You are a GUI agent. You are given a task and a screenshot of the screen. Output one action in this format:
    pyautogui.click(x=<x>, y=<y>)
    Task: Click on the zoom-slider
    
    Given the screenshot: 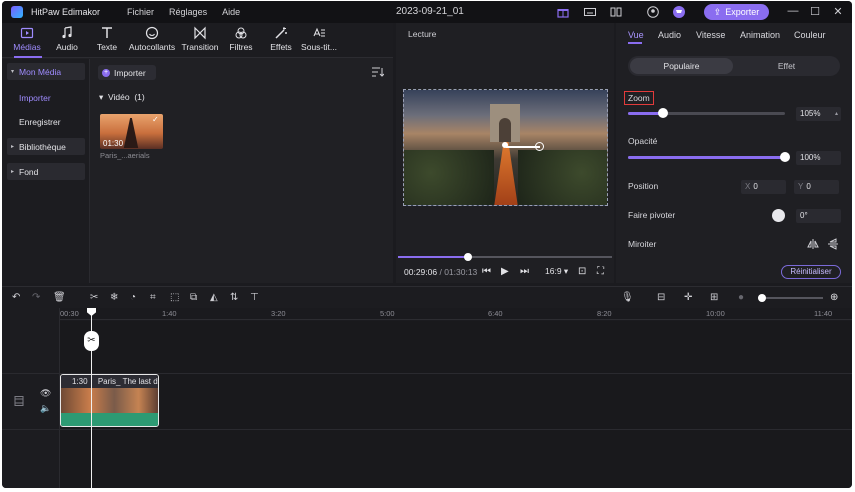 What is the action you would take?
    pyautogui.click(x=706, y=113)
    